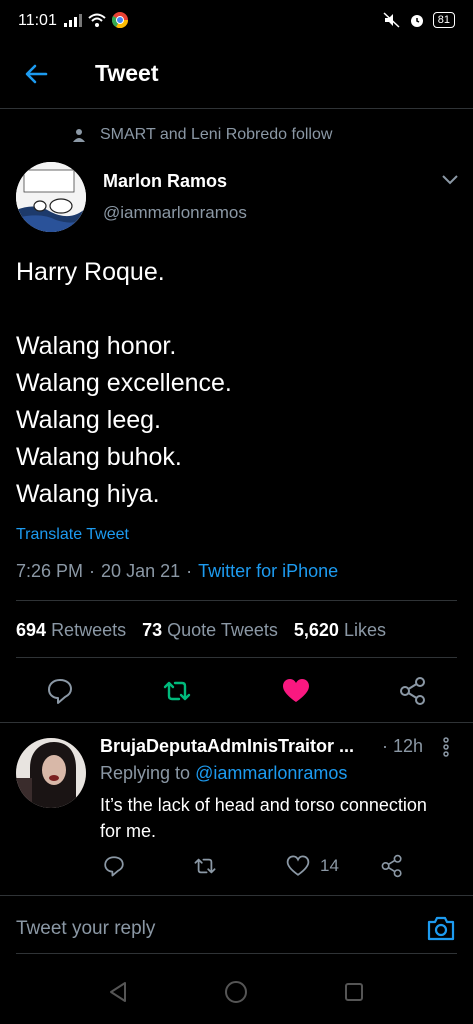 This screenshot has height=1024, width=473. I want to click on person-icon, so click(79, 135).